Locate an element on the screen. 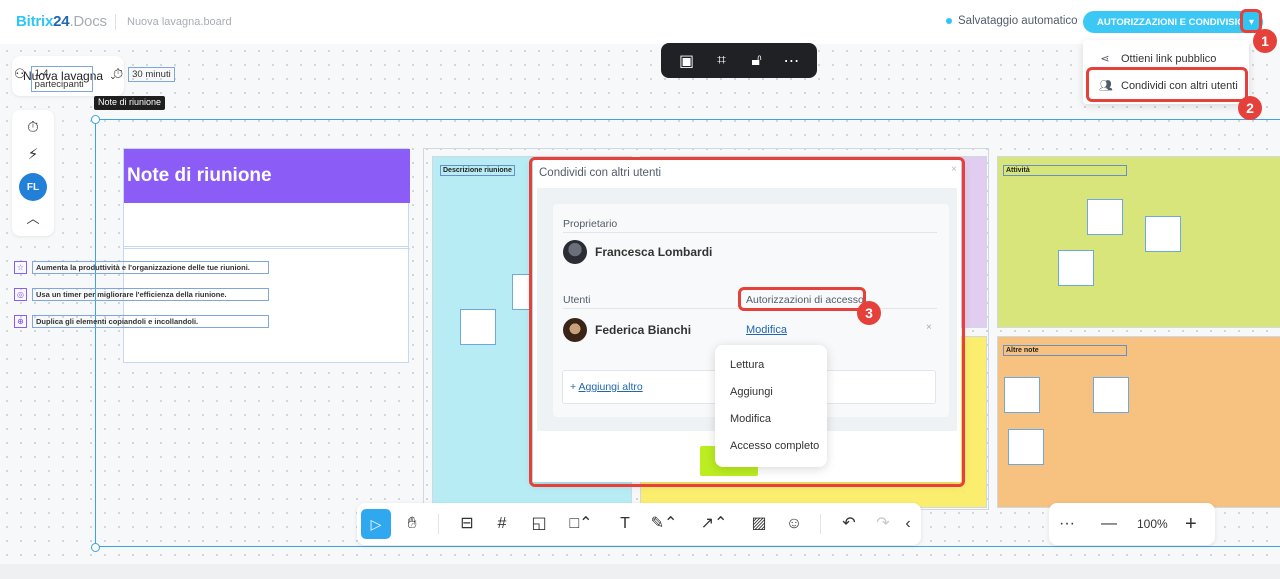 The width and height of the screenshot is (1280, 579). chevron-up-icon: ︿ is located at coordinates (32, 219).